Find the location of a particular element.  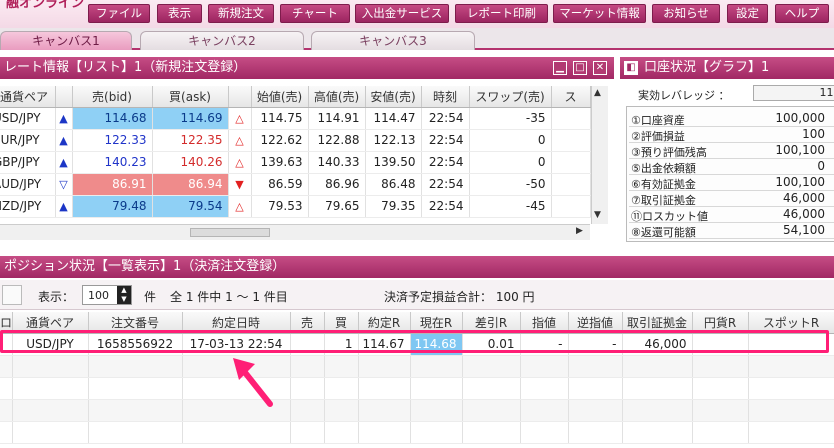

maximize-icon: □ is located at coordinates (580, 68).